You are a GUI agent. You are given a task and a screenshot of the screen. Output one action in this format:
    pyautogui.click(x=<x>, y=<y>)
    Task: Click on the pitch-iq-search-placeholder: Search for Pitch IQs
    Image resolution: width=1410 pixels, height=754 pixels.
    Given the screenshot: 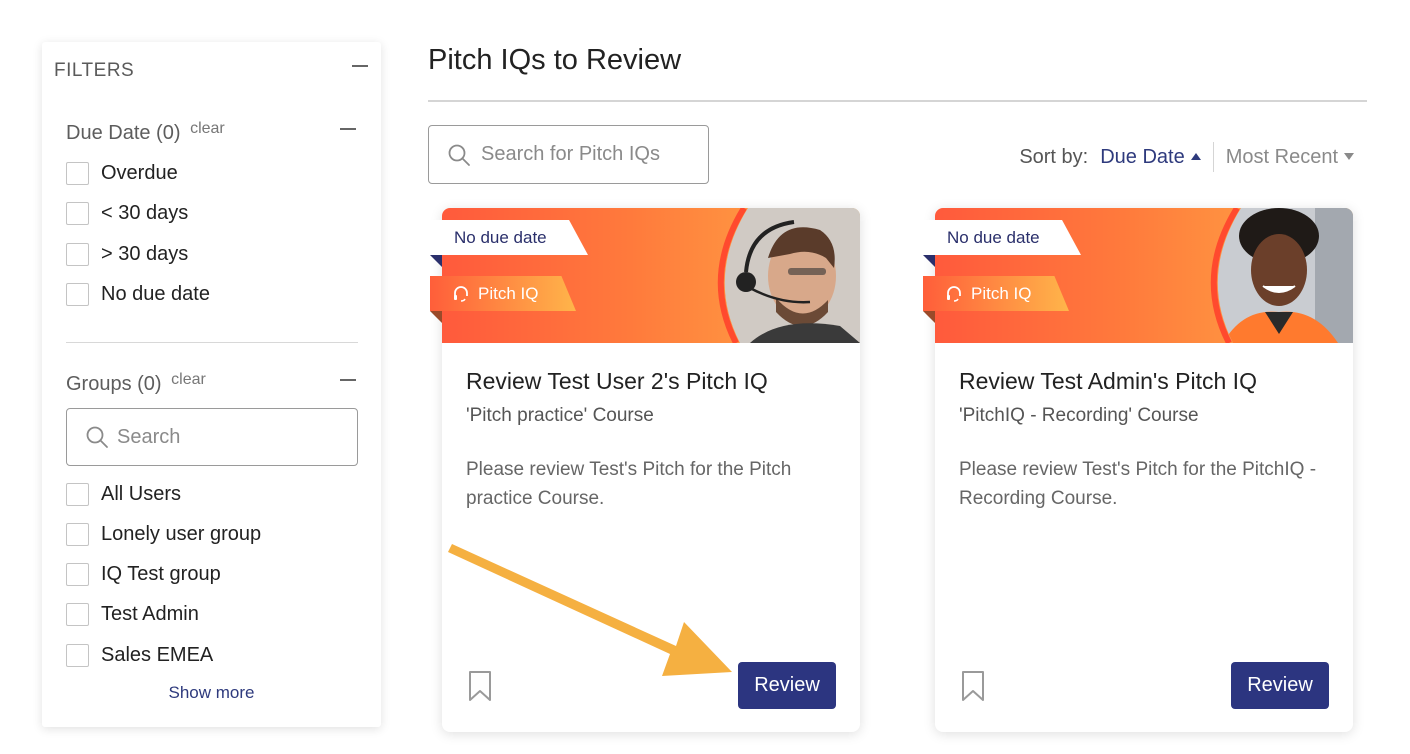 What is the action you would take?
    pyautogui.click(x=570, y=154)
    